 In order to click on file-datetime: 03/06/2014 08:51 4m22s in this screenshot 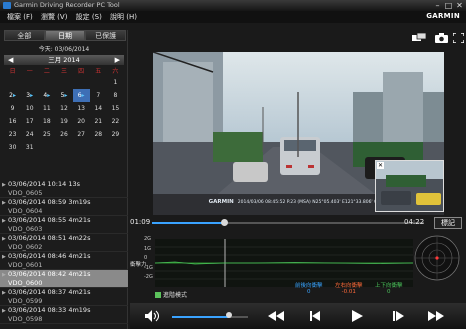, I will do `click(49, 238)`.